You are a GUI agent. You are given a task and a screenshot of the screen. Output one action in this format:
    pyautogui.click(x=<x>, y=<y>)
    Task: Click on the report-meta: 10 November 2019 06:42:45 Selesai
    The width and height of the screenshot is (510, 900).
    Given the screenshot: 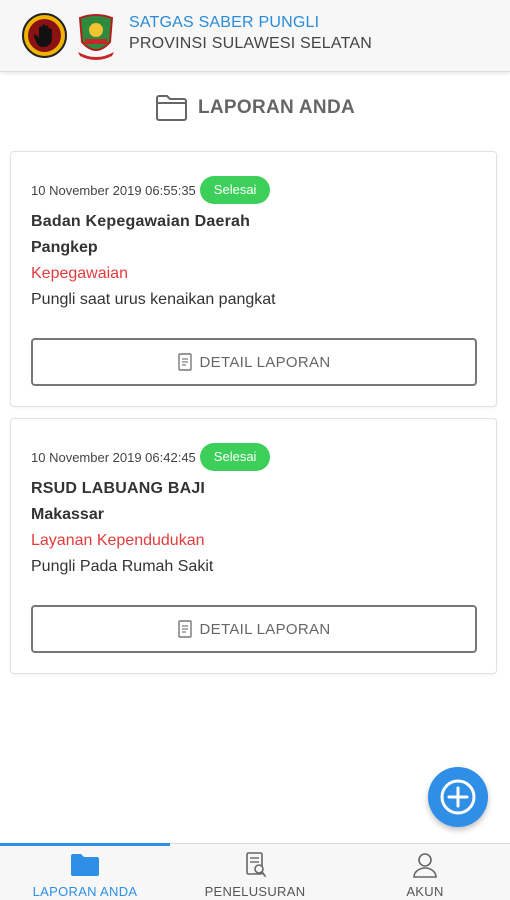 What is the action you would take?
    pyautogui.click(x=151, y=457)
    